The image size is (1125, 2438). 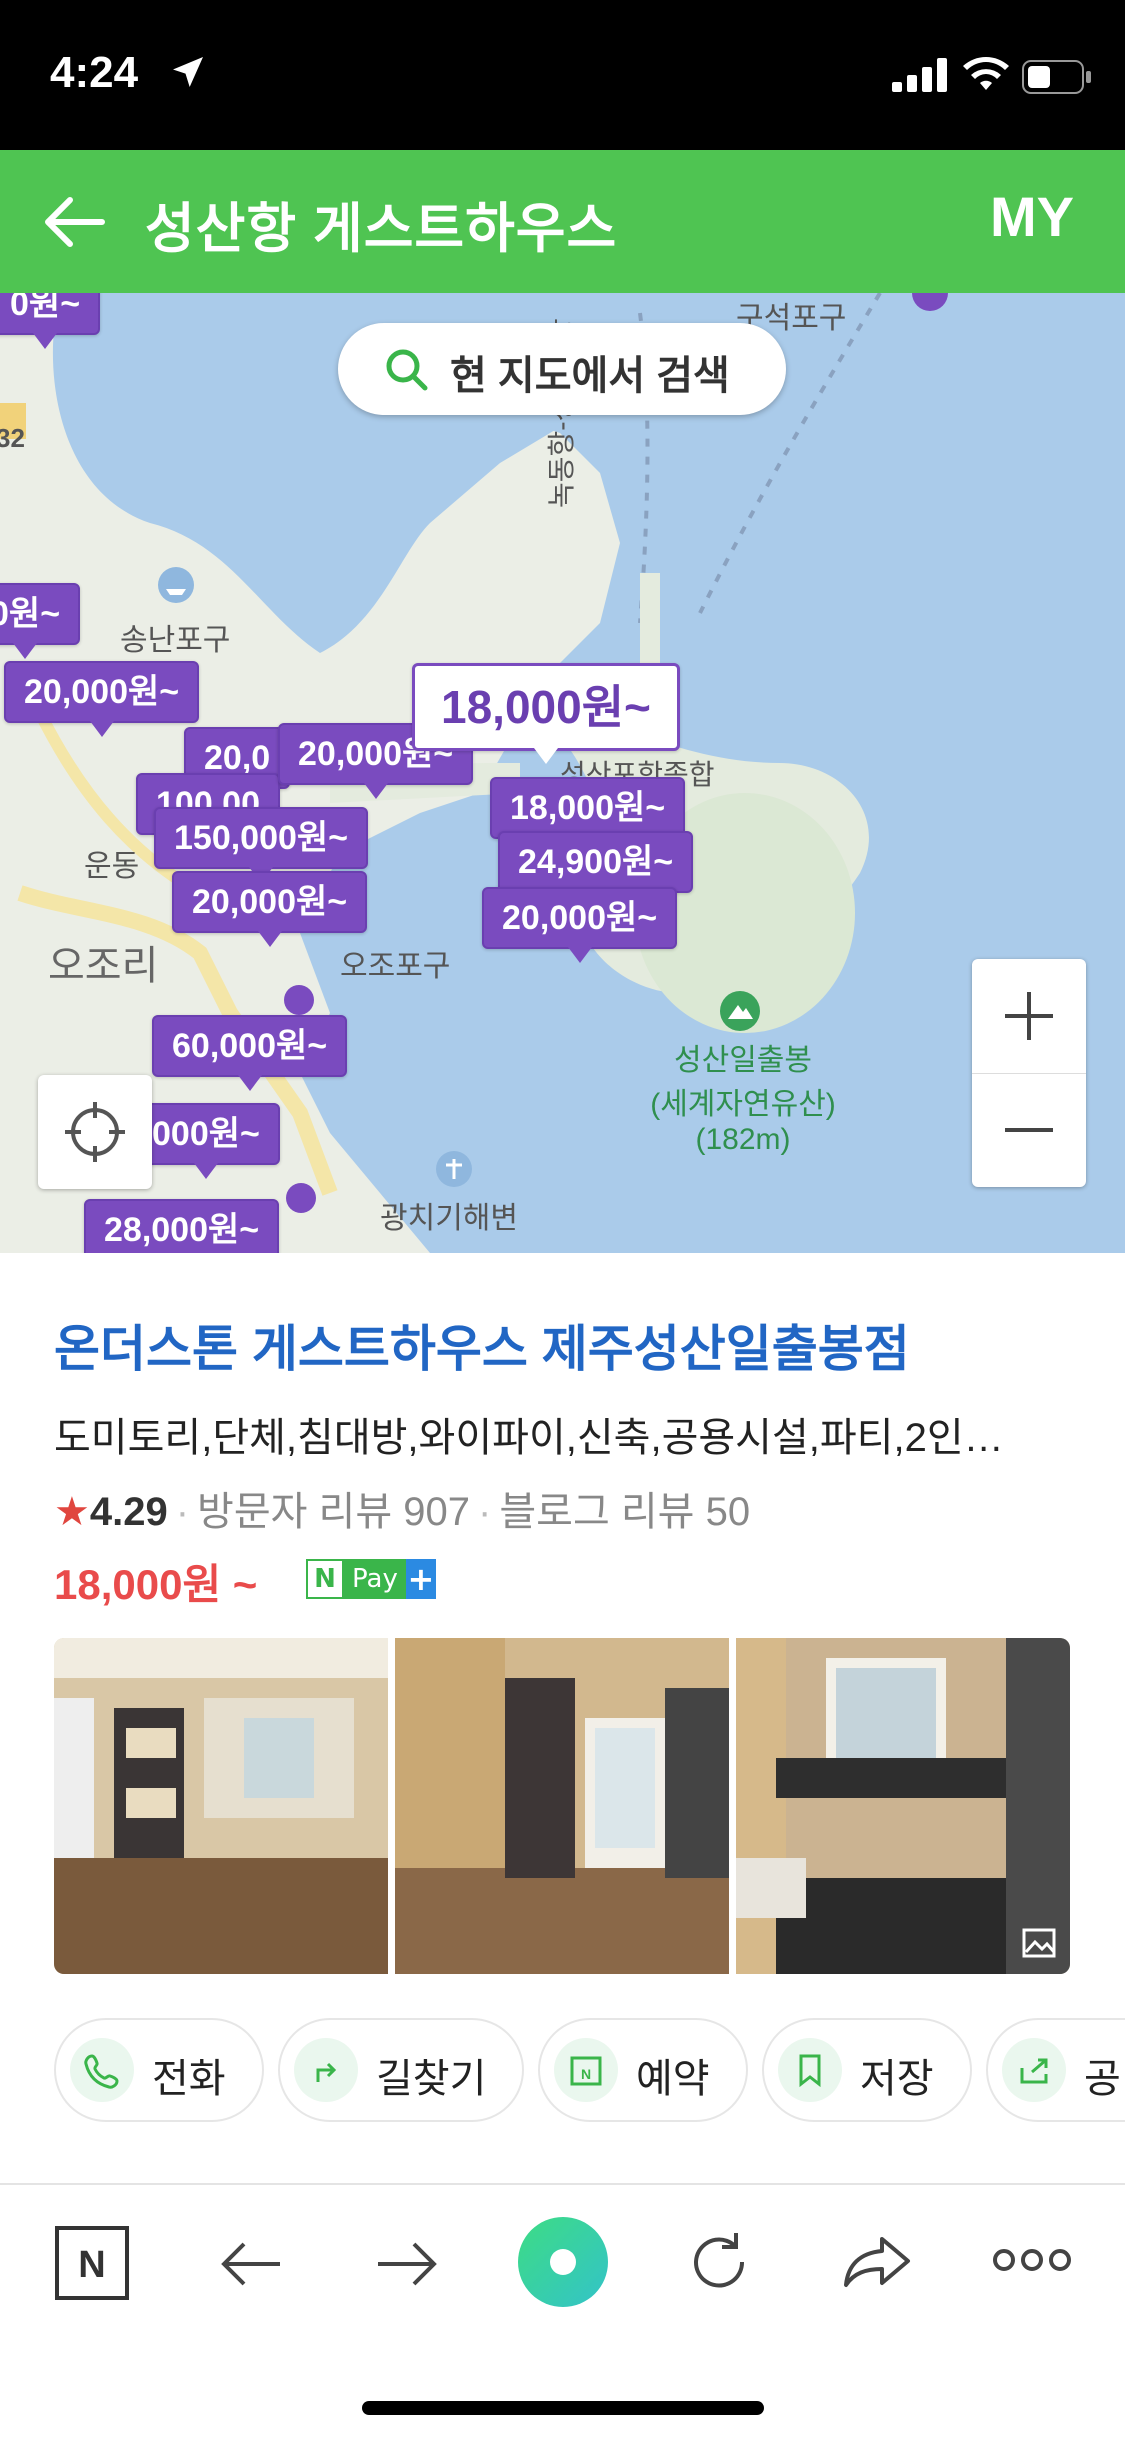 I want to click on crosshair-icon, so click(x=95, y=1132).